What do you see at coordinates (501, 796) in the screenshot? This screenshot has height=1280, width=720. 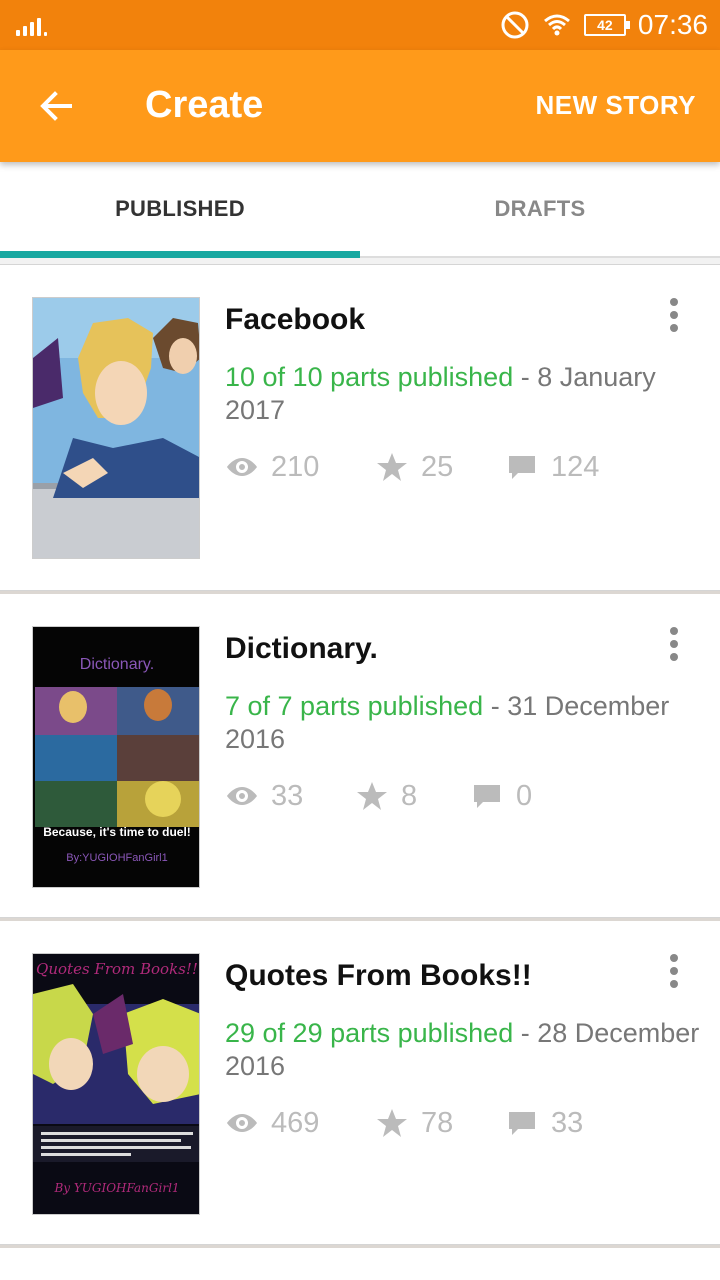 I see `comments-stat: 0` at bounding box center [501, 796].